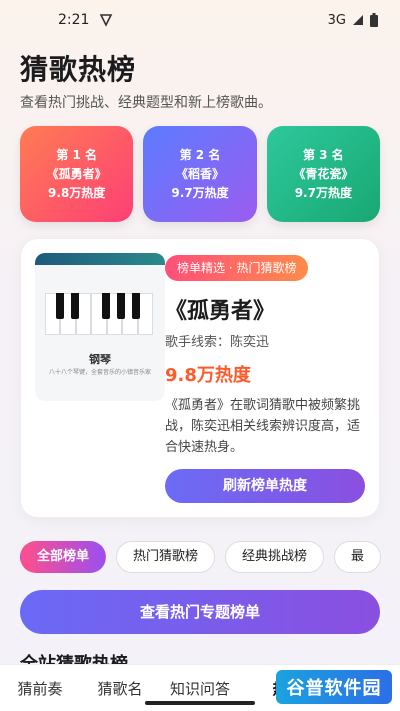 The width and height of the screenshot is (400, 711). I want to click on watermark-logo: 谷普软件园, so click(334, 687).